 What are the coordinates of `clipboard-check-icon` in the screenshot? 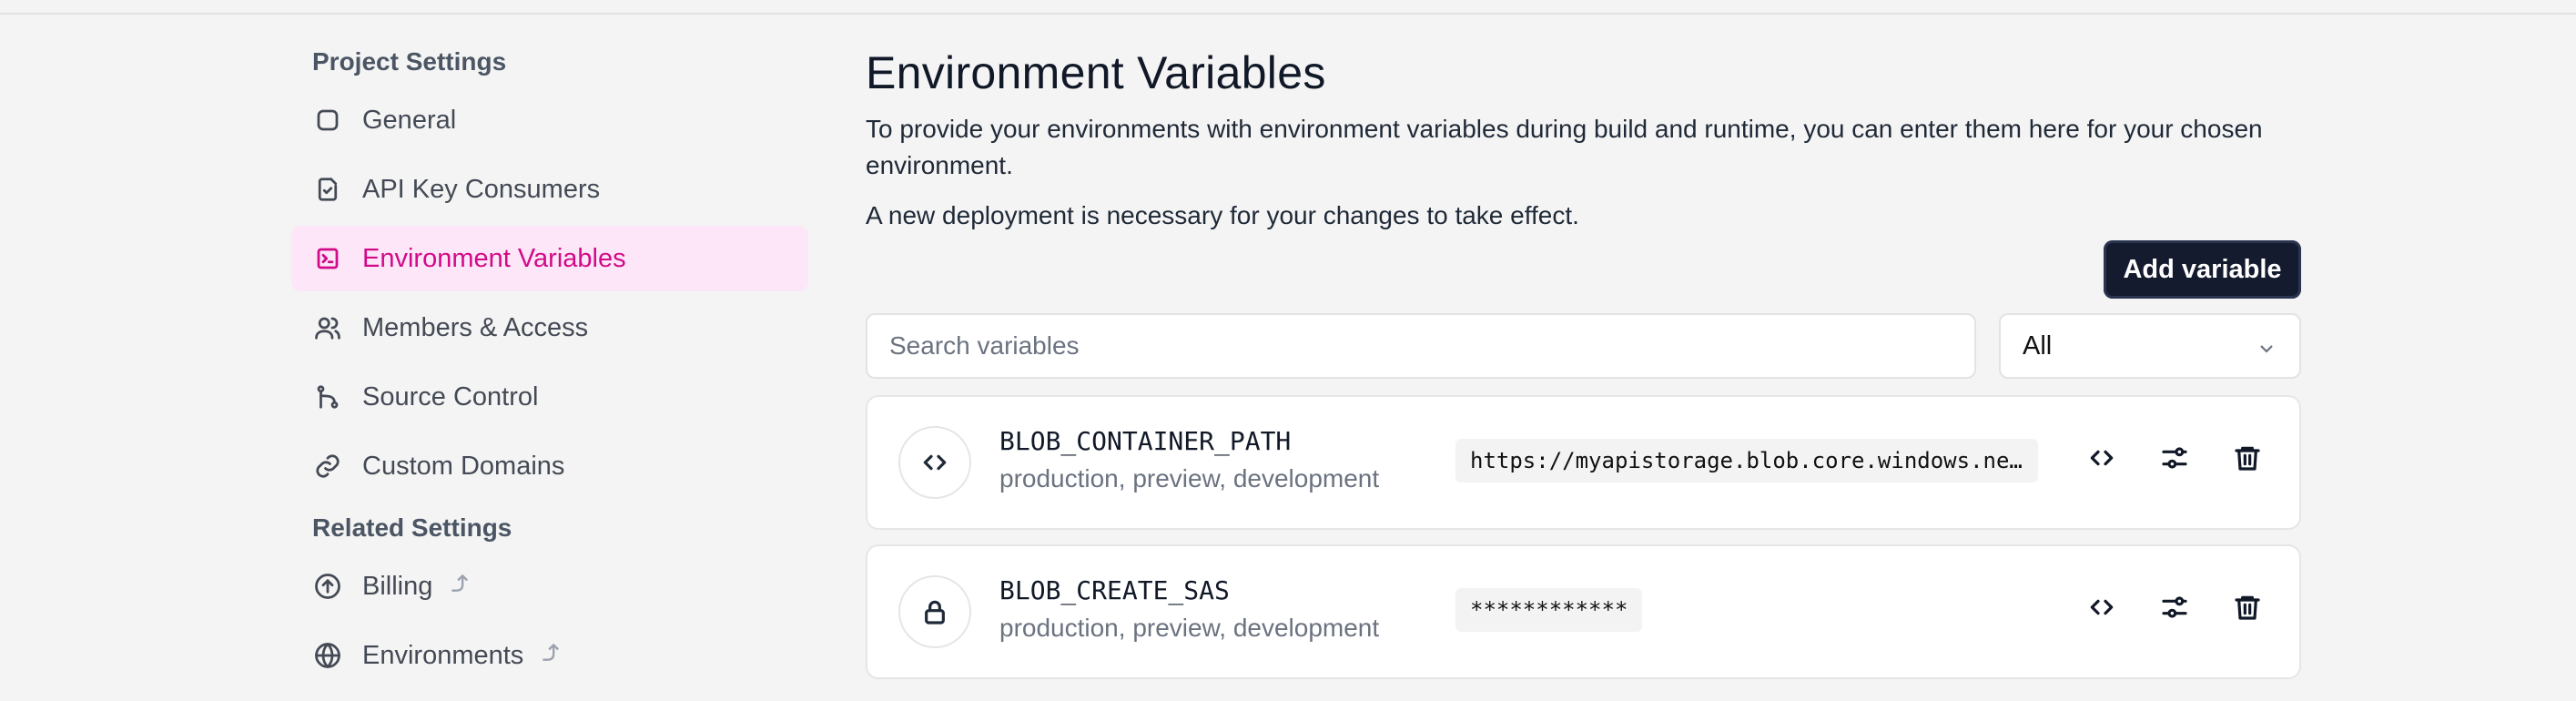 It's located at (327, 190).